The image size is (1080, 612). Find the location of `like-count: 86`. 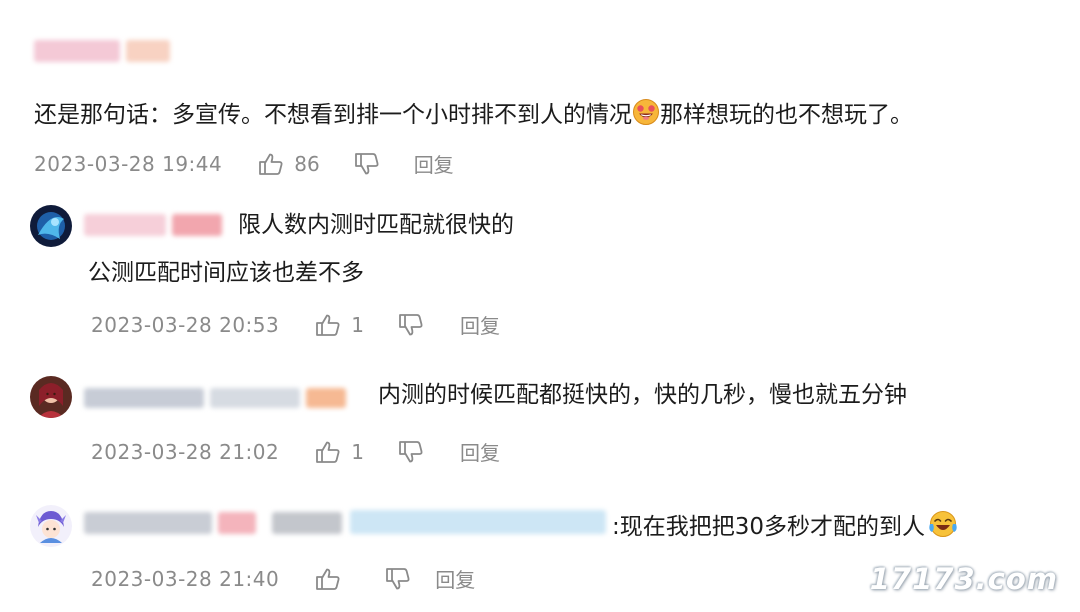

like-count: 86 is located at coordinates (307, 163).